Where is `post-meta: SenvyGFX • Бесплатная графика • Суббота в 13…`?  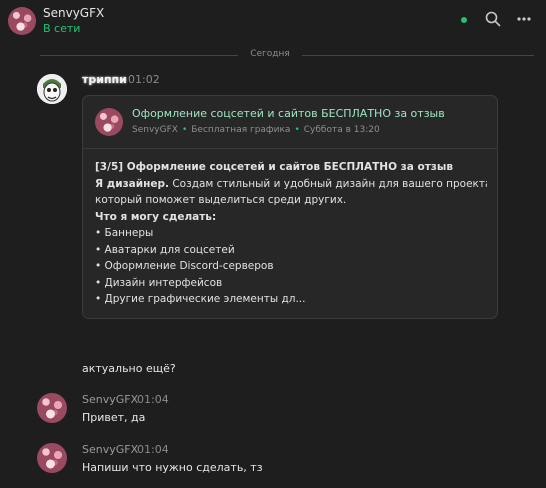
post-meta: SenvyGFX • Бесплатная графика • Суббота в 13… is located at coordinates (256, 130).